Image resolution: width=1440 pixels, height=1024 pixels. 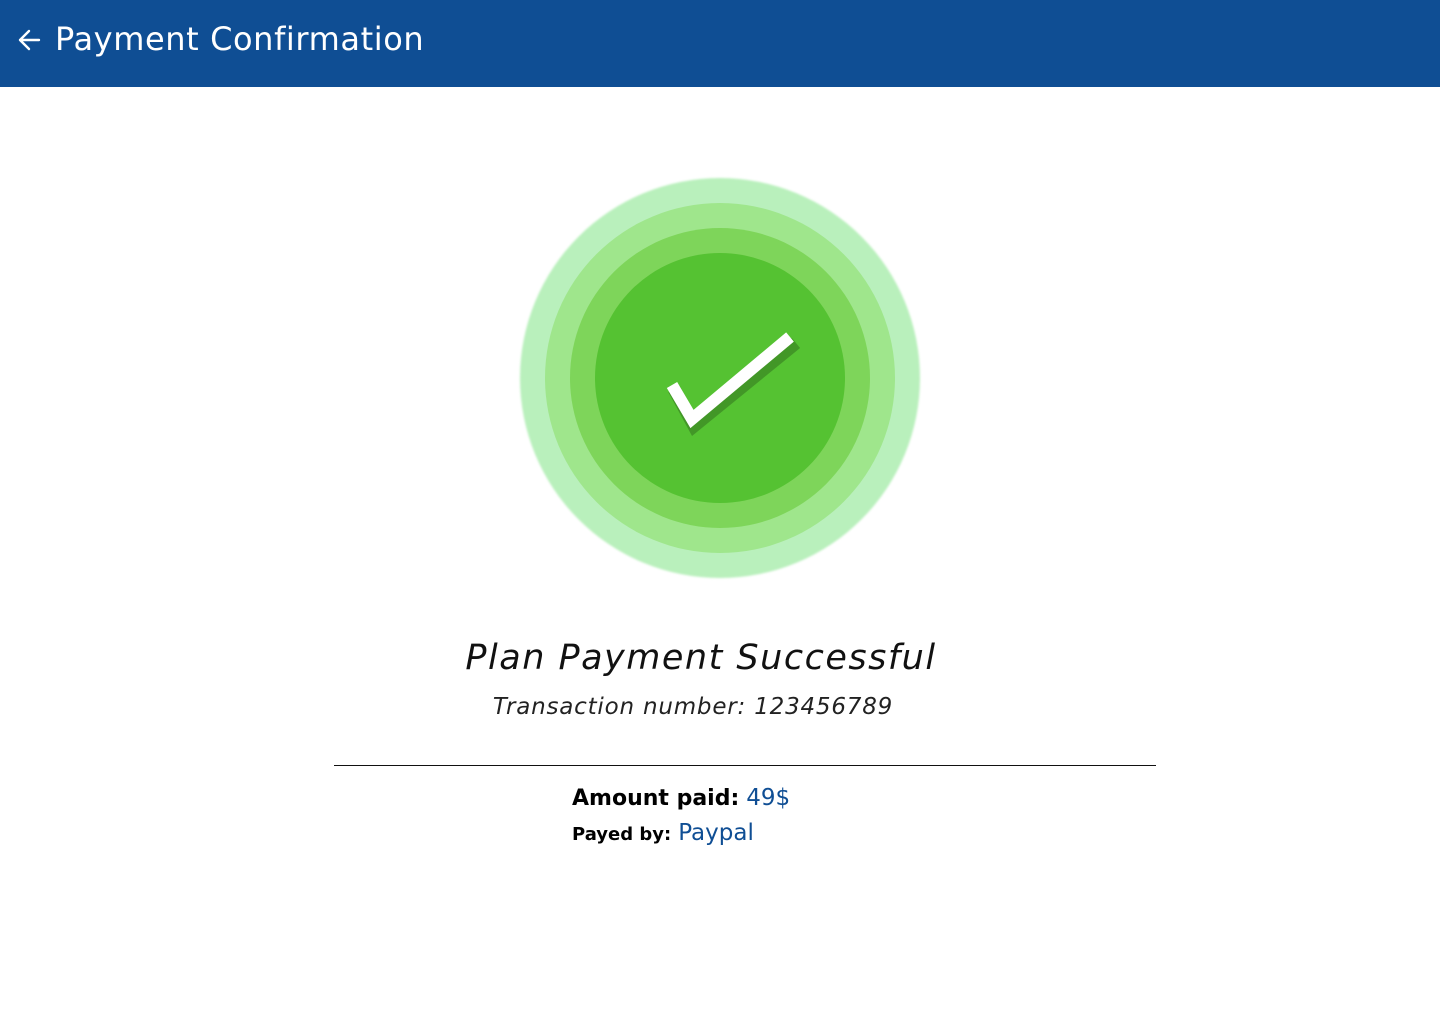 What do you see at coordinates (768, 798) in the screenshot?
I see `amount-paid-value: 49$` at bounding box center [768, 798].